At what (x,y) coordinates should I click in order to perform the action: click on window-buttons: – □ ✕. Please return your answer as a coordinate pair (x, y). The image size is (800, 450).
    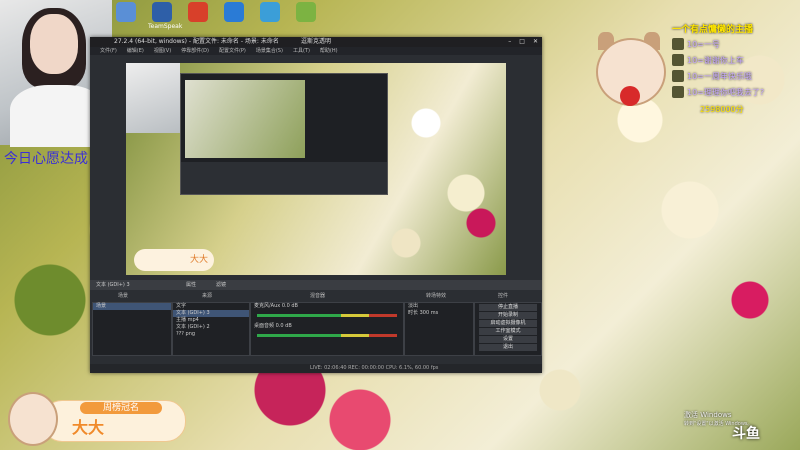
    Looking at the image, I should click on (523, 42).